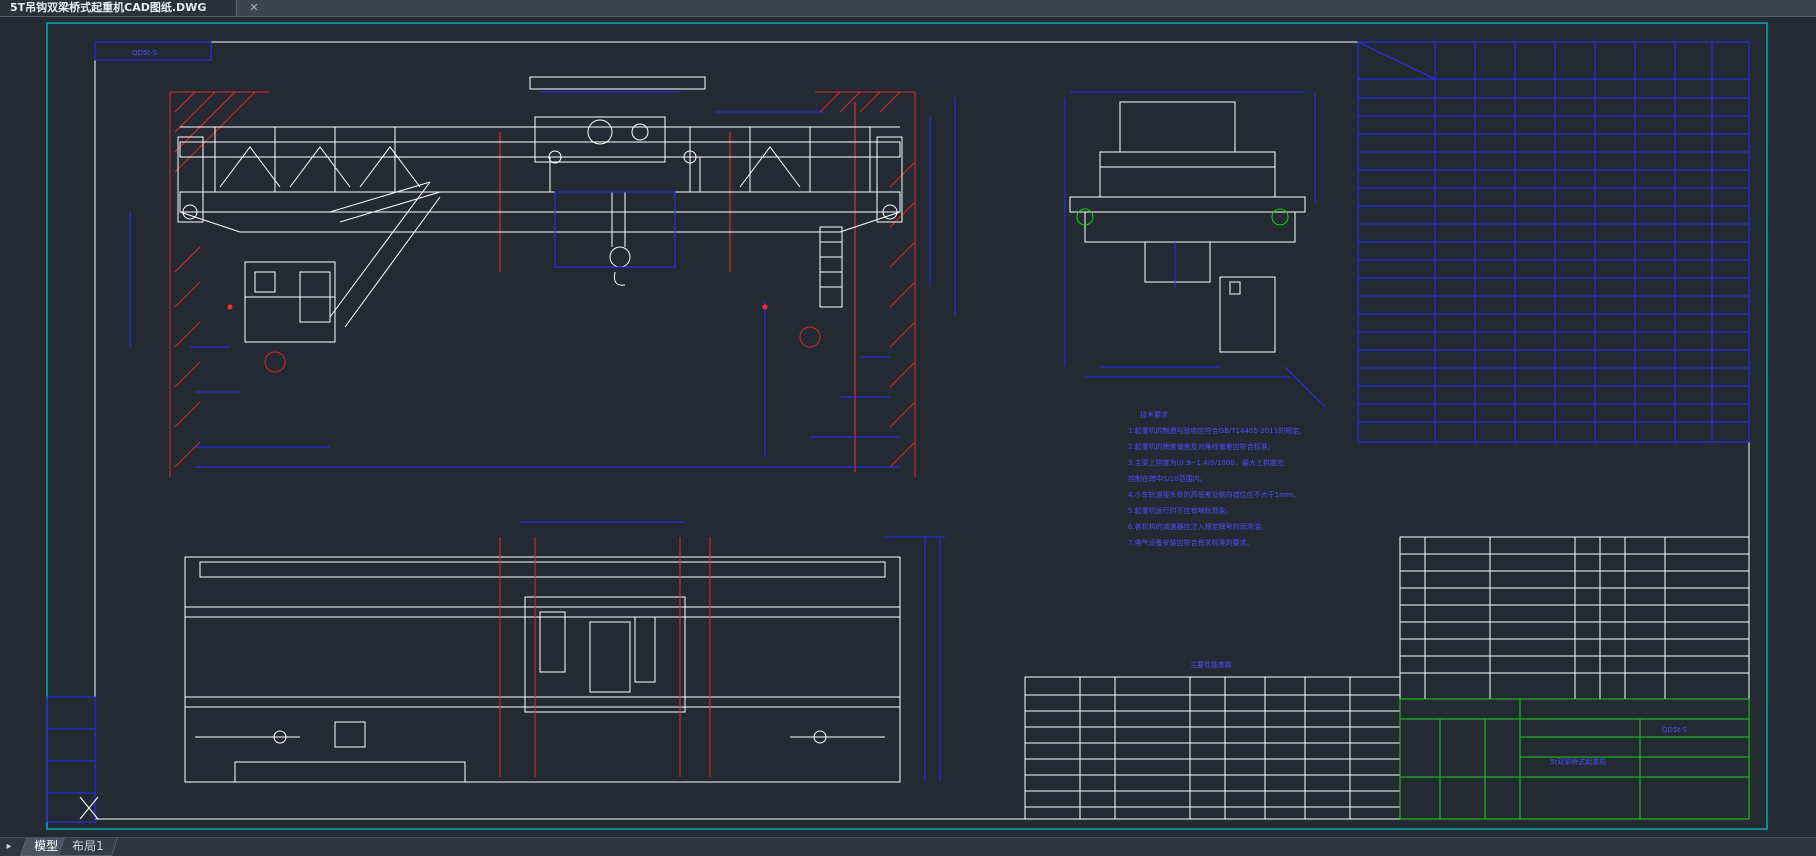 The image size is (1816, 856). I want to click on note-line-6: 5.起重机运行时不应有啃轨现象。, so click(1180, 510).